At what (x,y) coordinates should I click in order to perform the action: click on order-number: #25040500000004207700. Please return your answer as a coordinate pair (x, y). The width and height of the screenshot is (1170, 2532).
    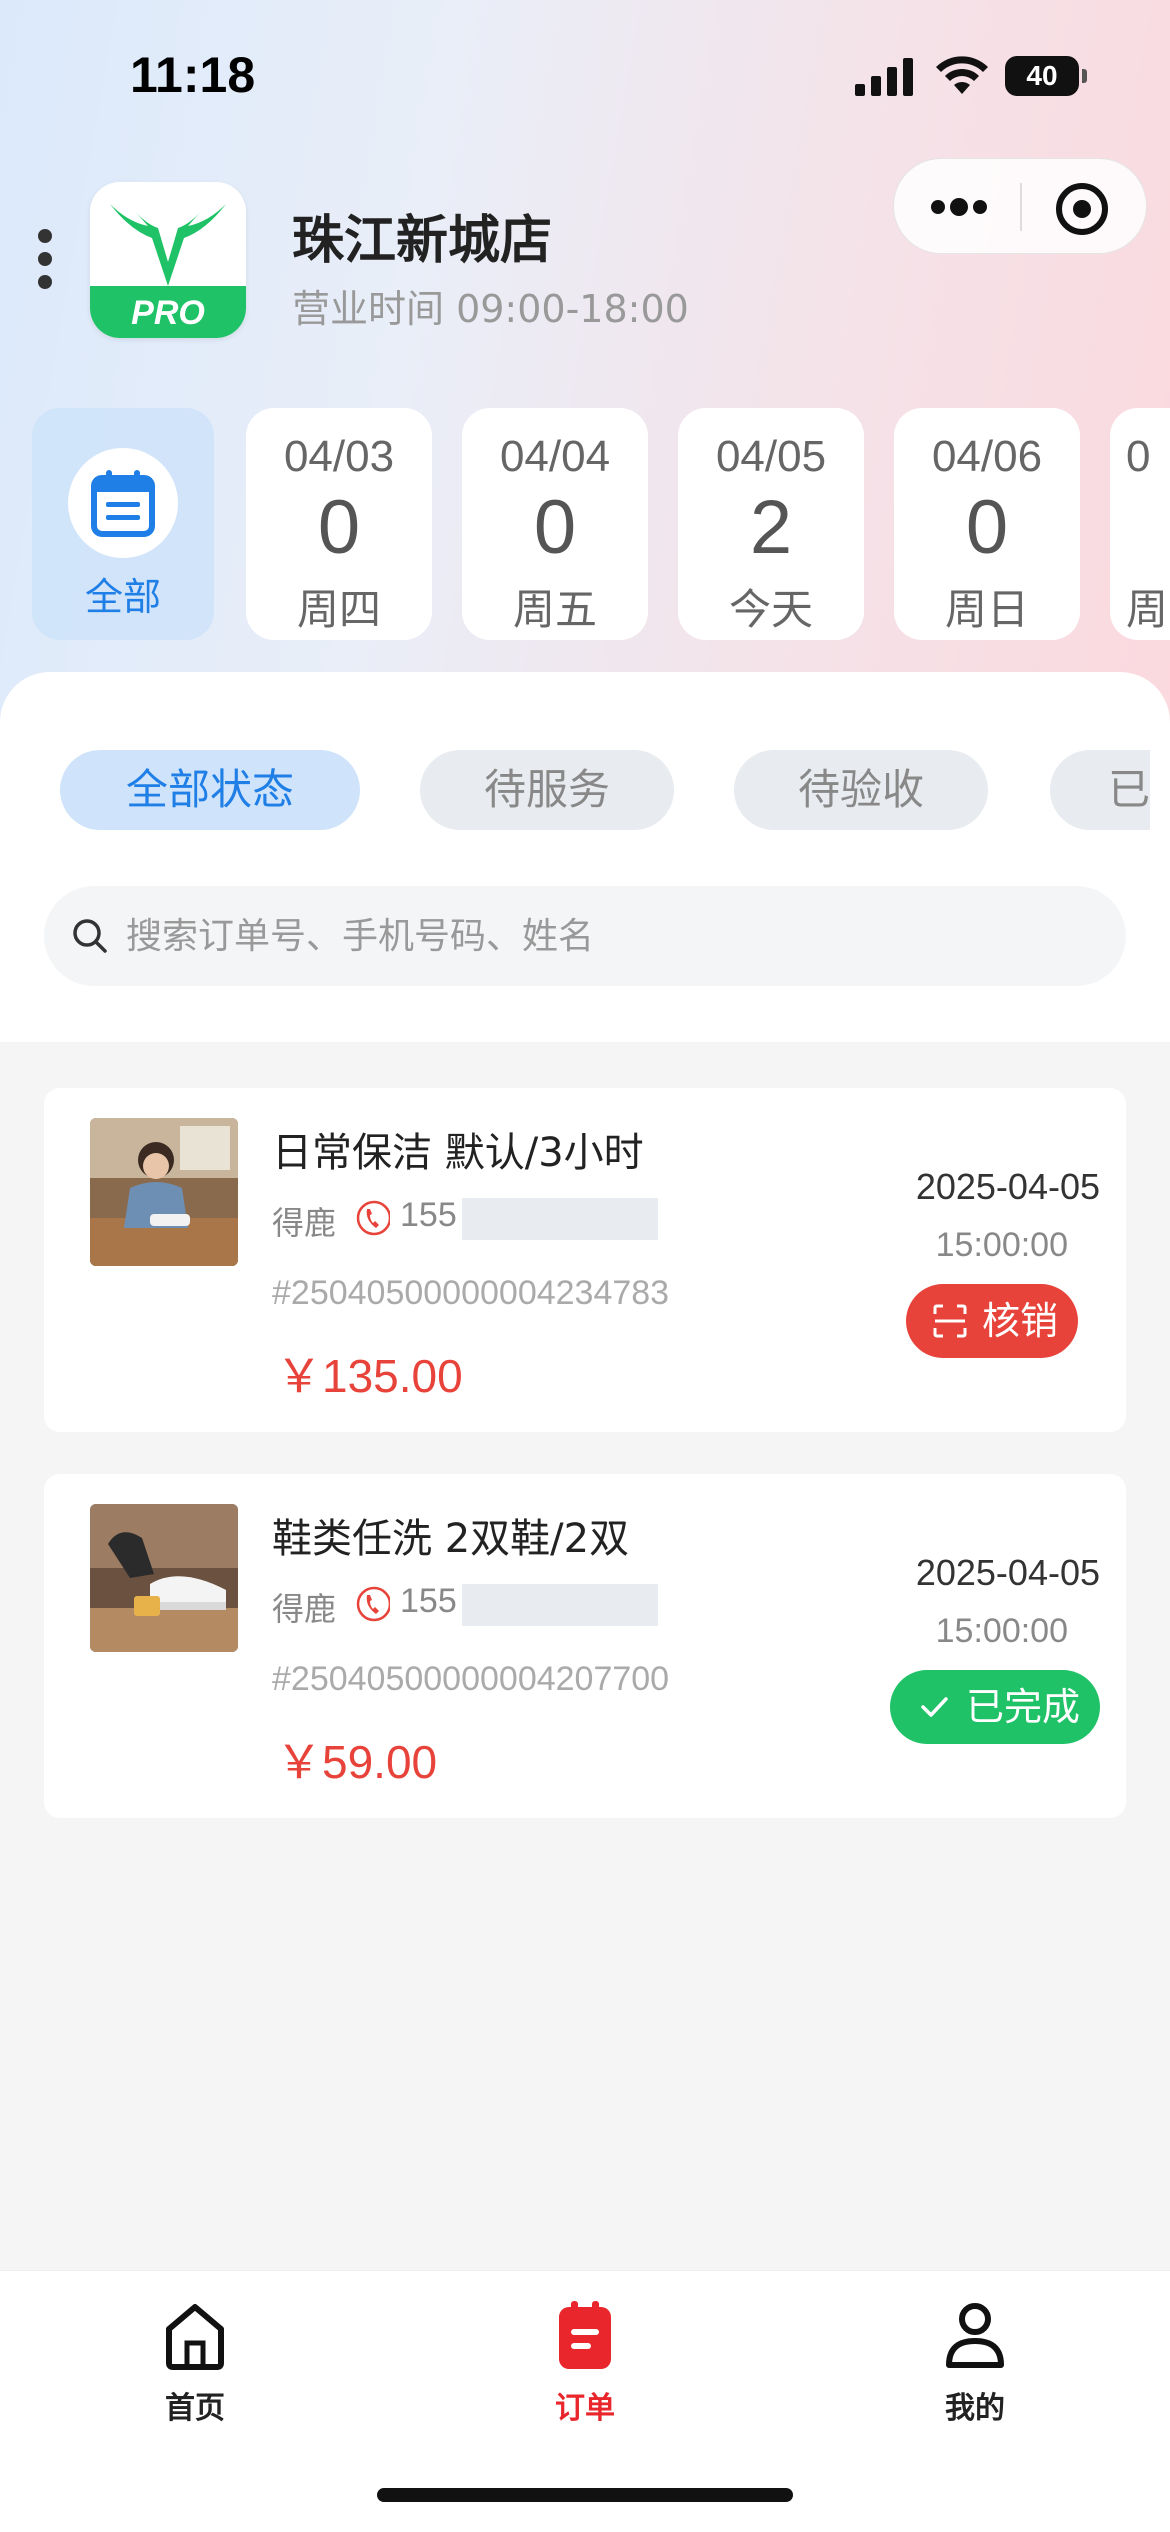
    Looking at the image, I should click on (471, 1679).